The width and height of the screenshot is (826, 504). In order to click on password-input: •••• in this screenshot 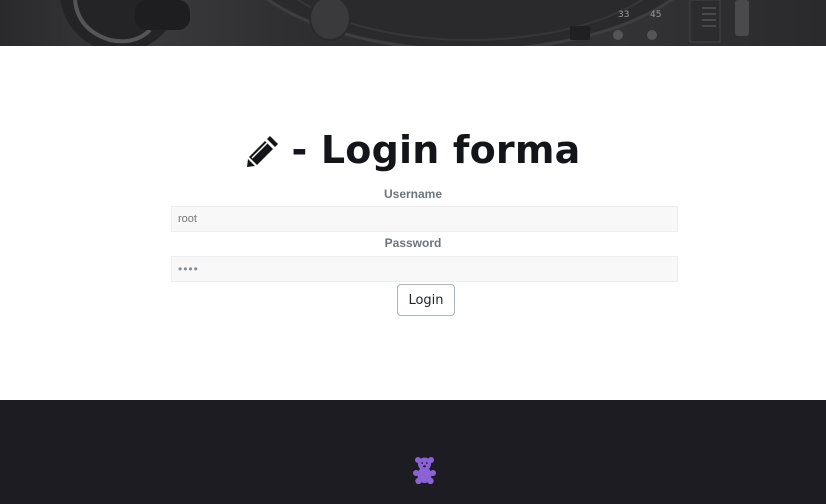, I will do `click(424, 269)`.